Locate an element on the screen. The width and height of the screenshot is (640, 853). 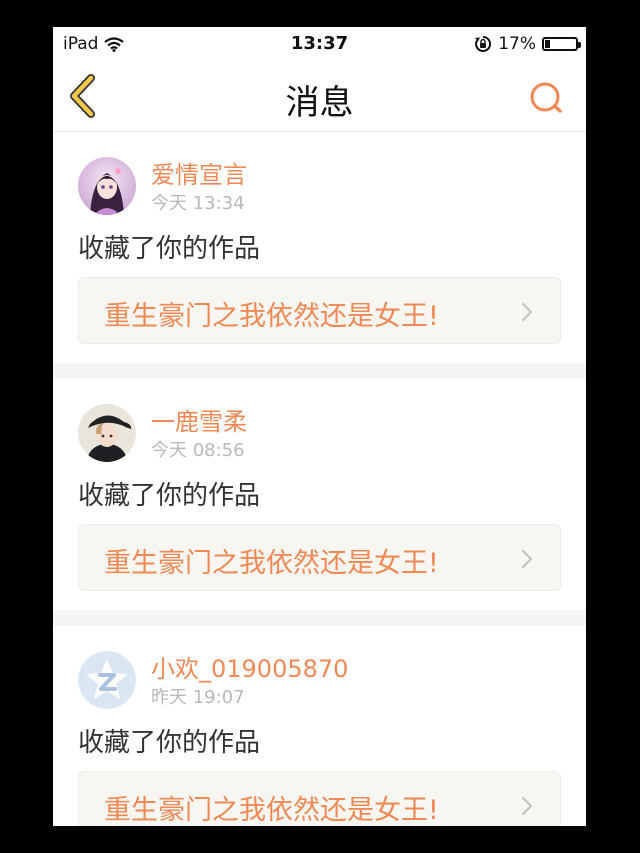
nav-bar: 消息 is located at coordinates (319, 96).